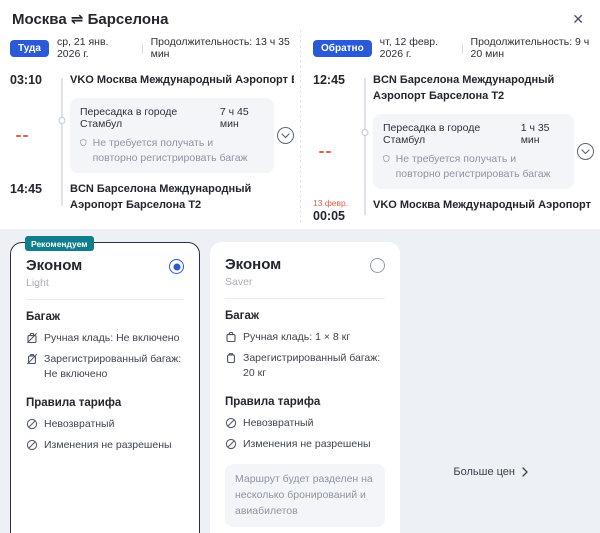  Describe the element at coordinates (490, 472) in the screenshot. I see `more-prices-button: Больше цен` at that location.